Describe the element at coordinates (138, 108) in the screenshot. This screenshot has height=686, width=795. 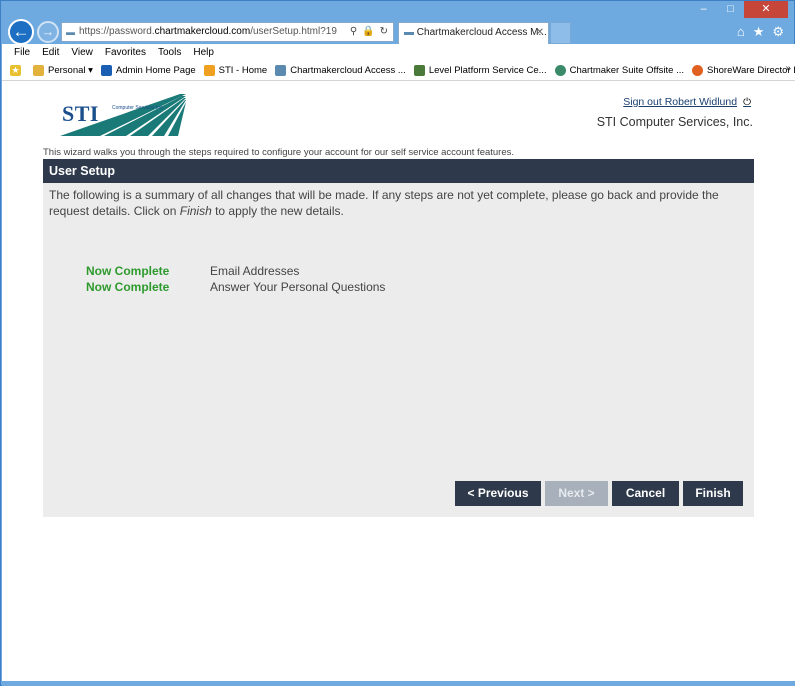
I see `logo-subtext: Computer Services Inc.` at that location.